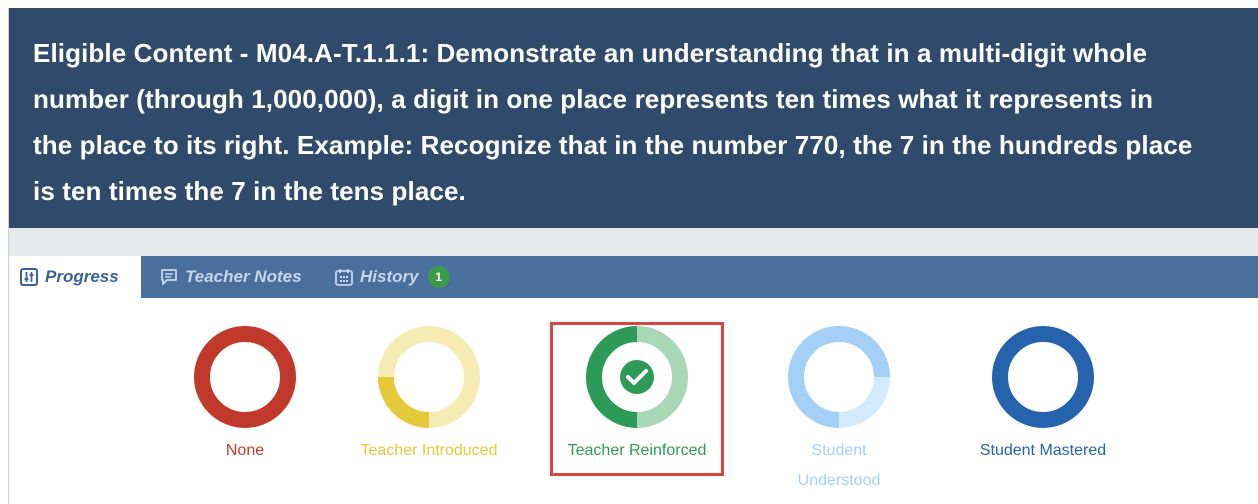 The width and height of the screenshot is (1258, 504). Describe the element at coordinates (429, 377) in the screenshot. I see `status-ring-teacher-introduced` at that location.